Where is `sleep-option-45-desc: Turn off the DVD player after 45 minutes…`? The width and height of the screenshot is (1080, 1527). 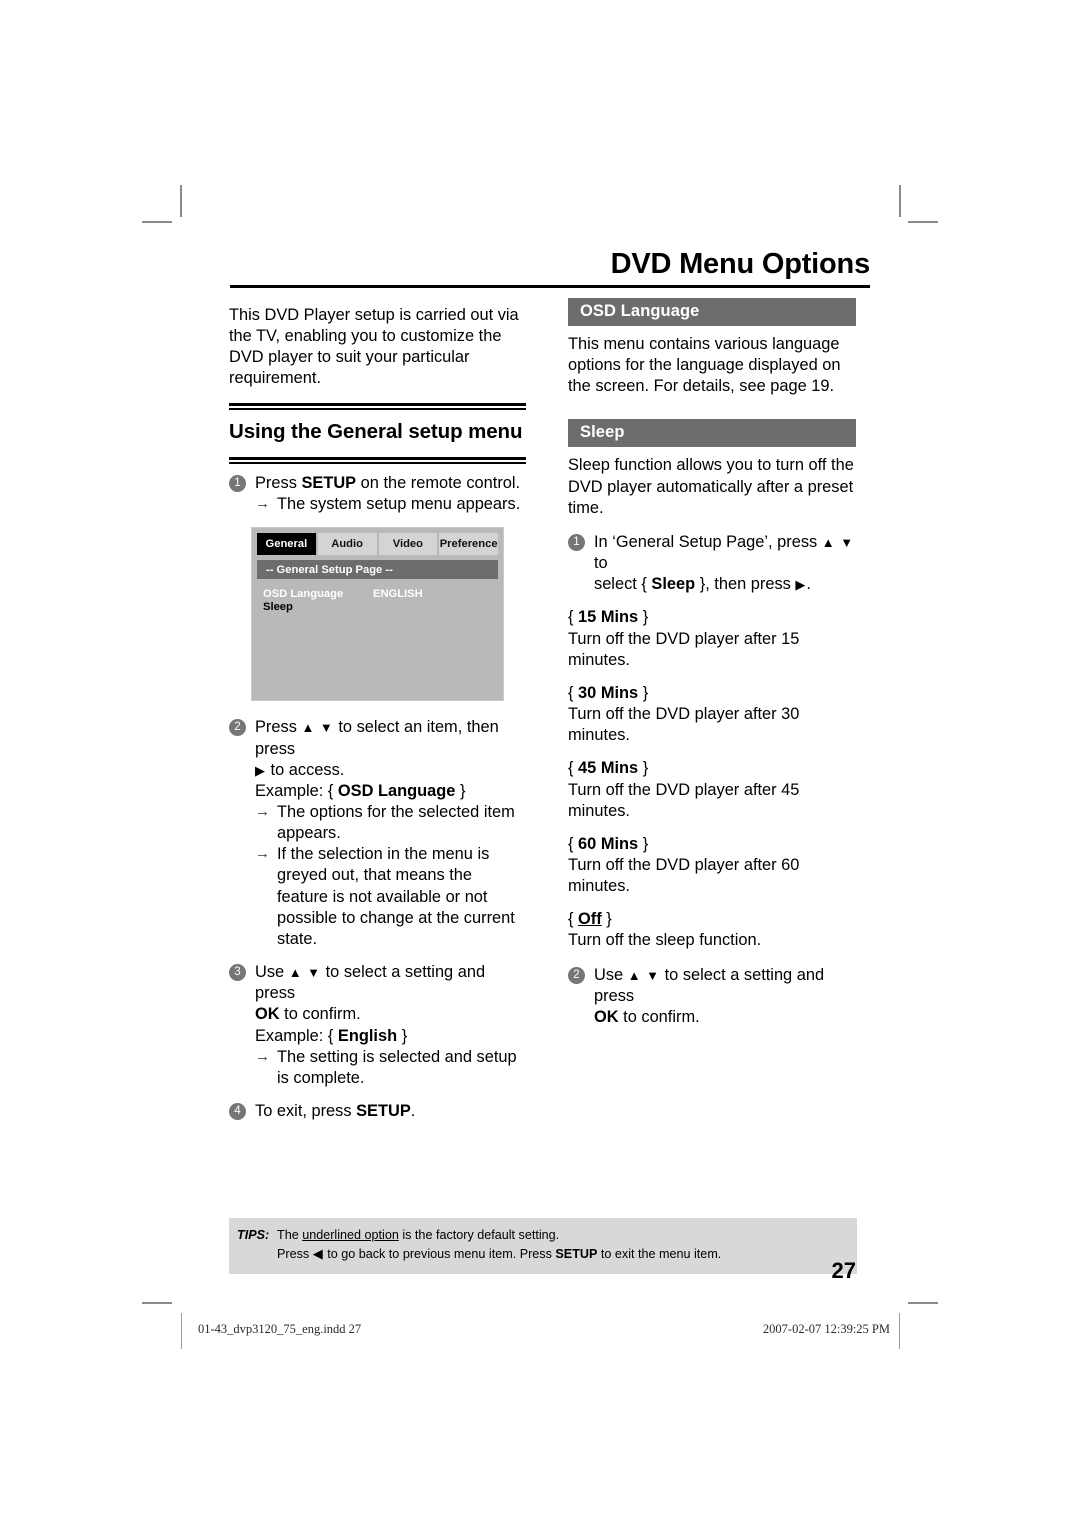 sleep-option-45-desc: Turn off the DVD player after 45 minutes… is located at coordinates (684, 800).